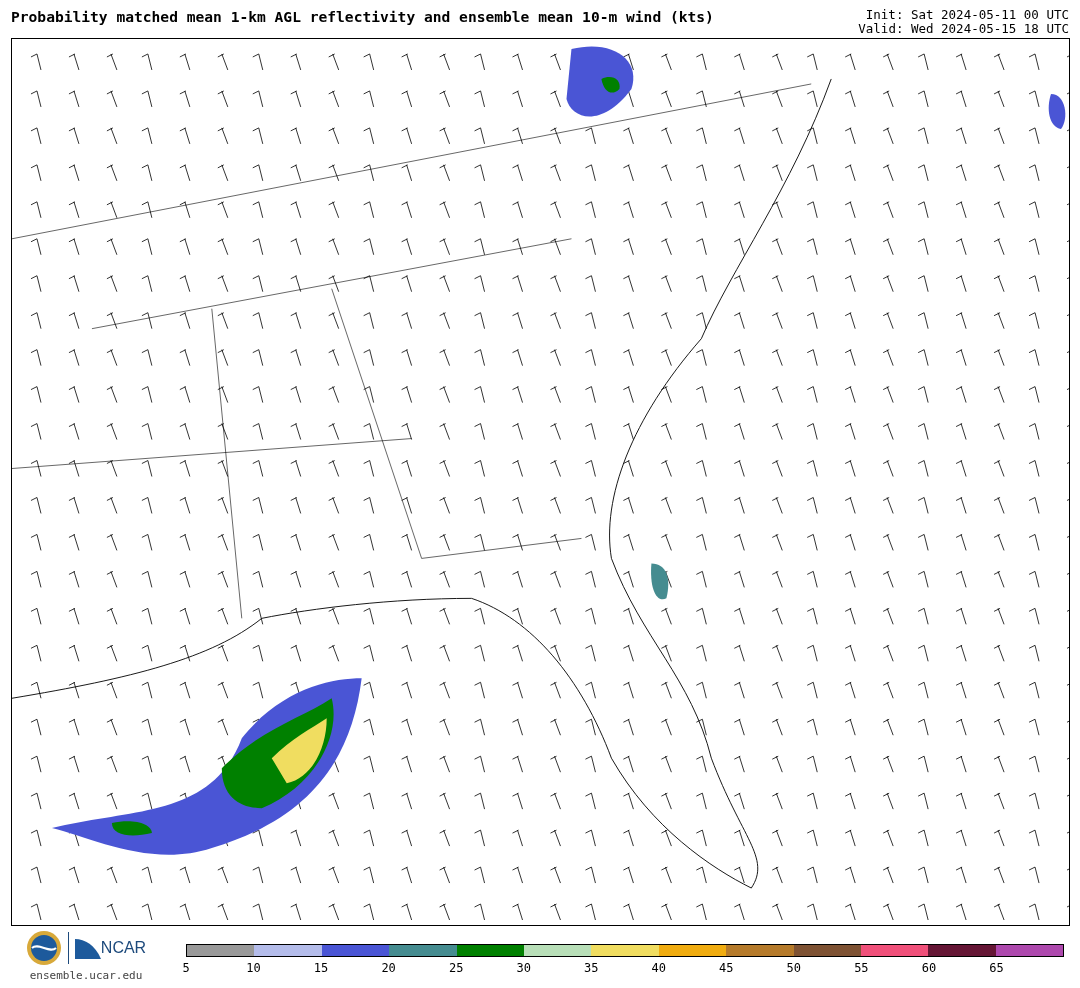 Image resolution: width=1080 pixels, height=988 pixels. Describe the element at coordinates (86, 976) in the screenshot. I see `website-url: ensemble.ucar.edu` at that location.